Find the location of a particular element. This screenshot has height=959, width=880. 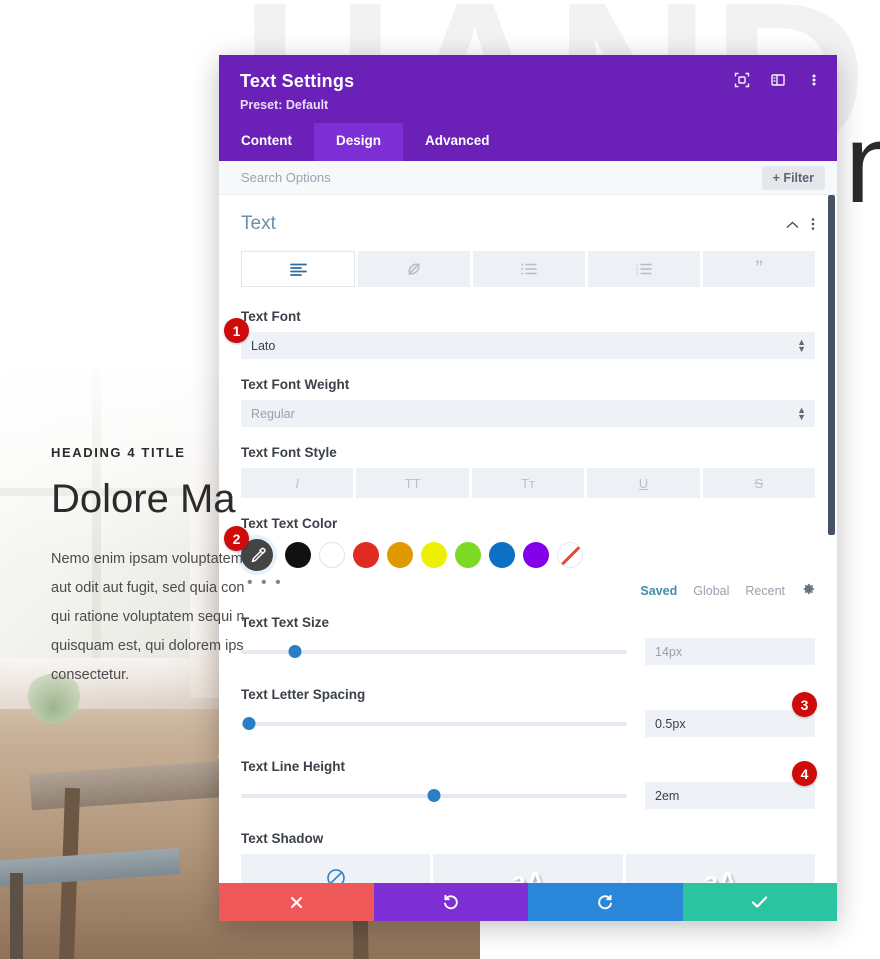

letter-spacing-slider is located at coordinates (434, 724).